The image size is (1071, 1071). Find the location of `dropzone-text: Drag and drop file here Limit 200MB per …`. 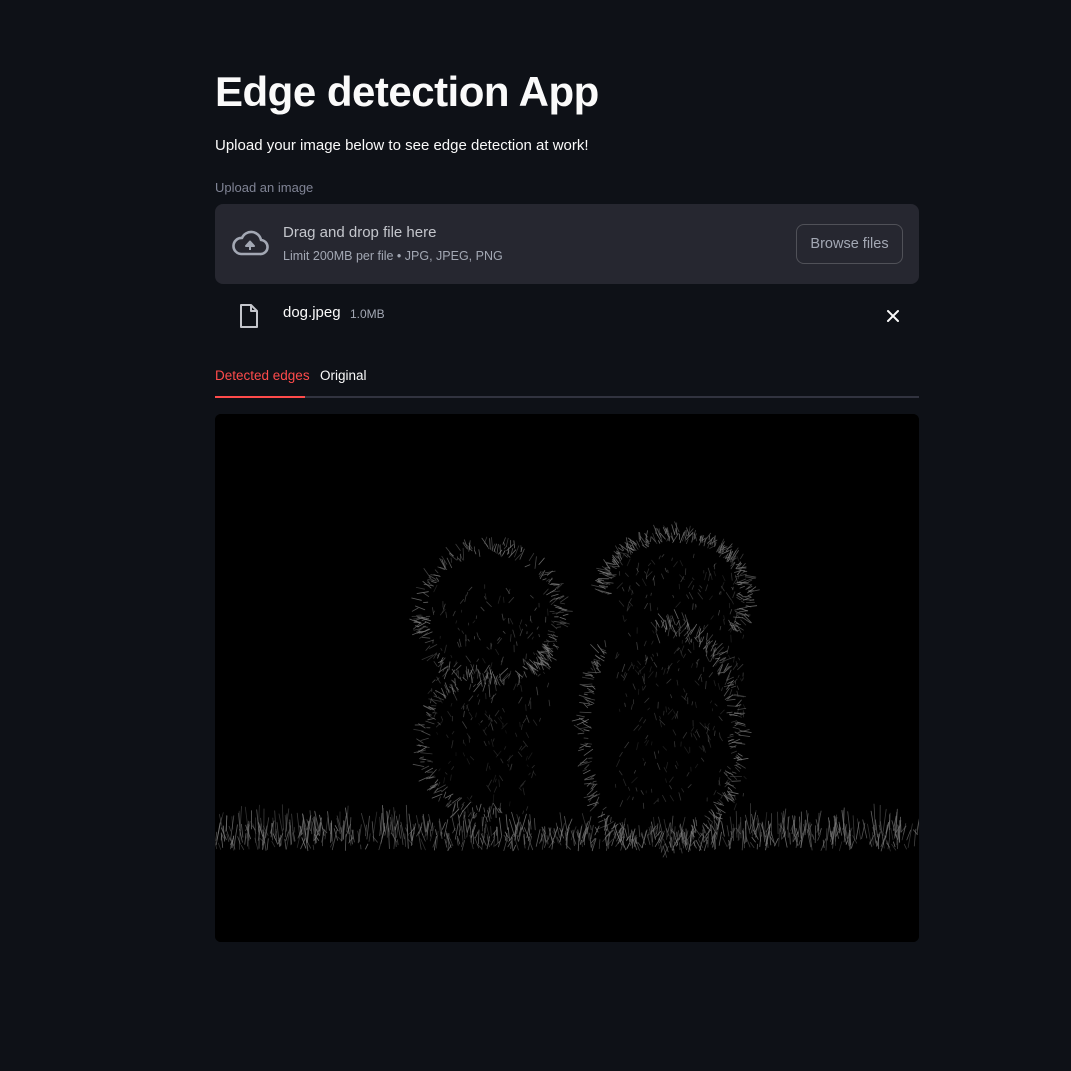

dropzone-text: Drag and drop file here Limit 200MB per … is located at coordinates (393, 243).